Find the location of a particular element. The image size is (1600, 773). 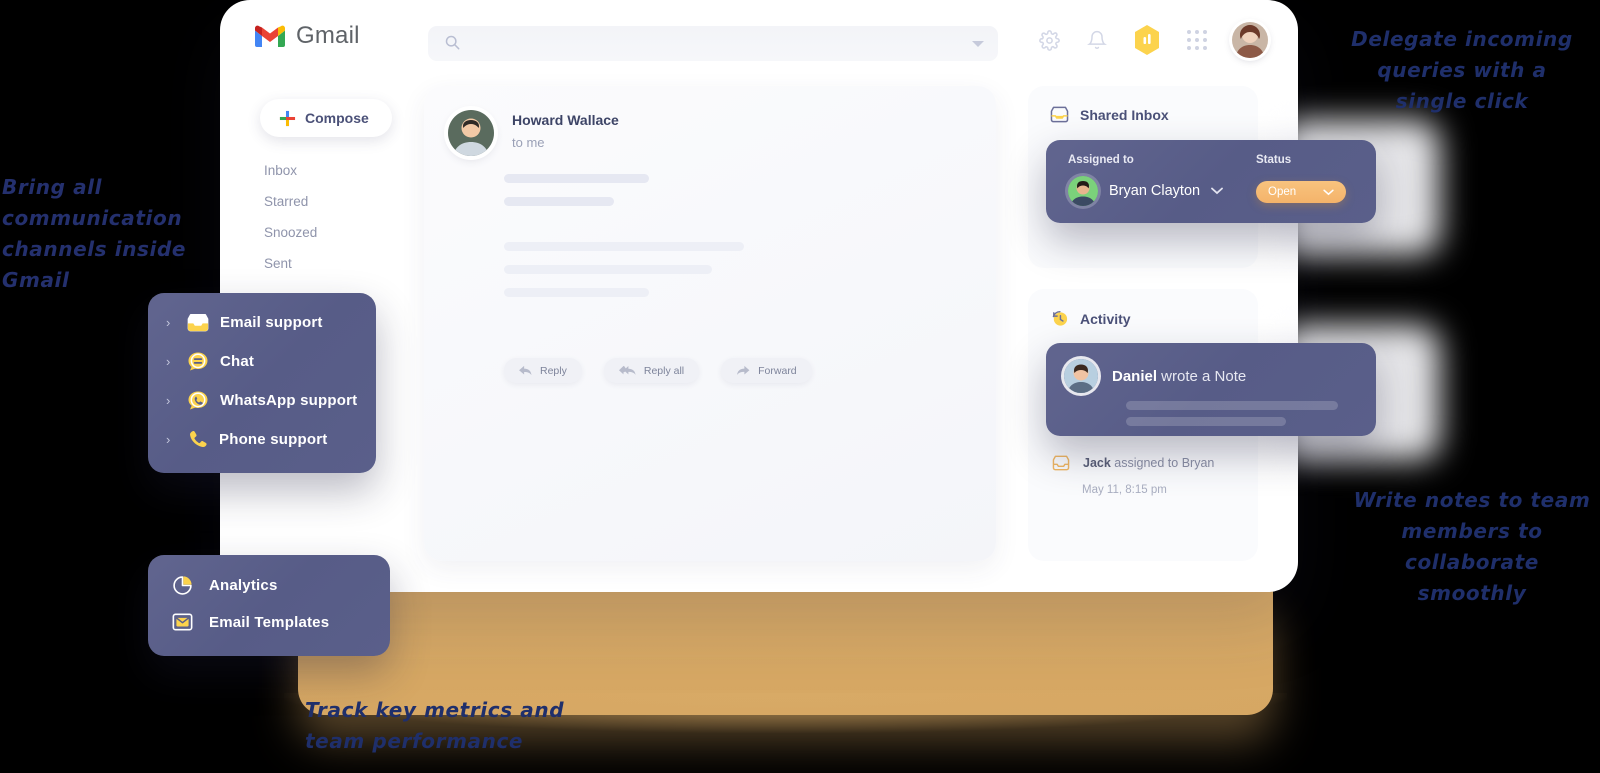

brand-name: Gmail is located at coordinates (328, 35).